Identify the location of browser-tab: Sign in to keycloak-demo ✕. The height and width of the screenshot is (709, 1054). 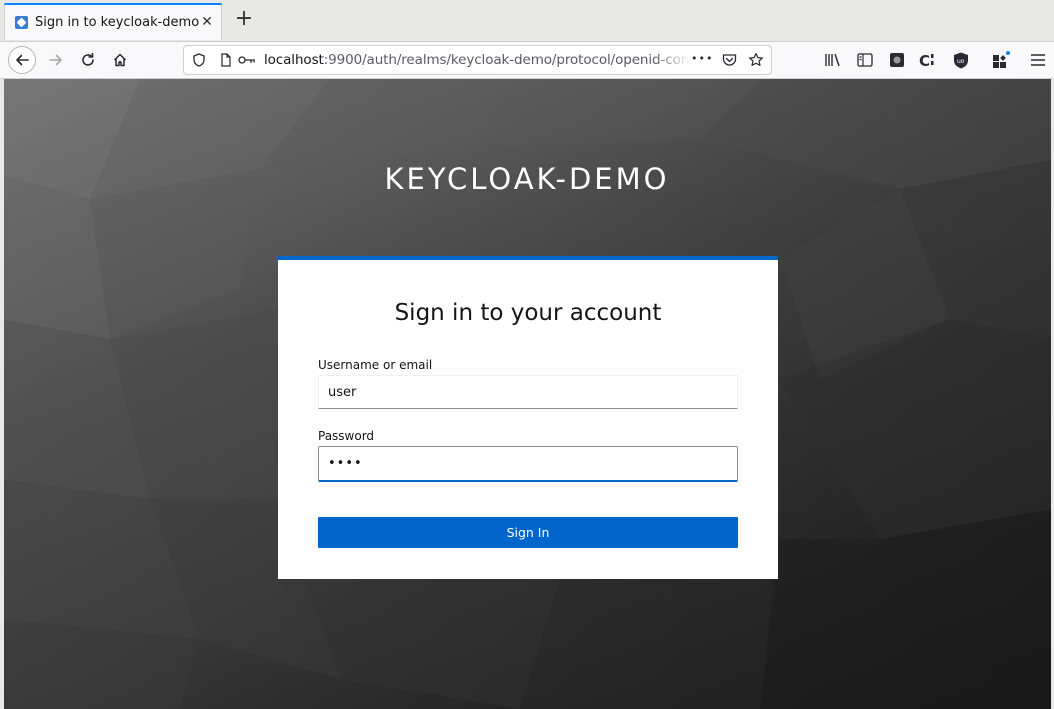
(113, 21).